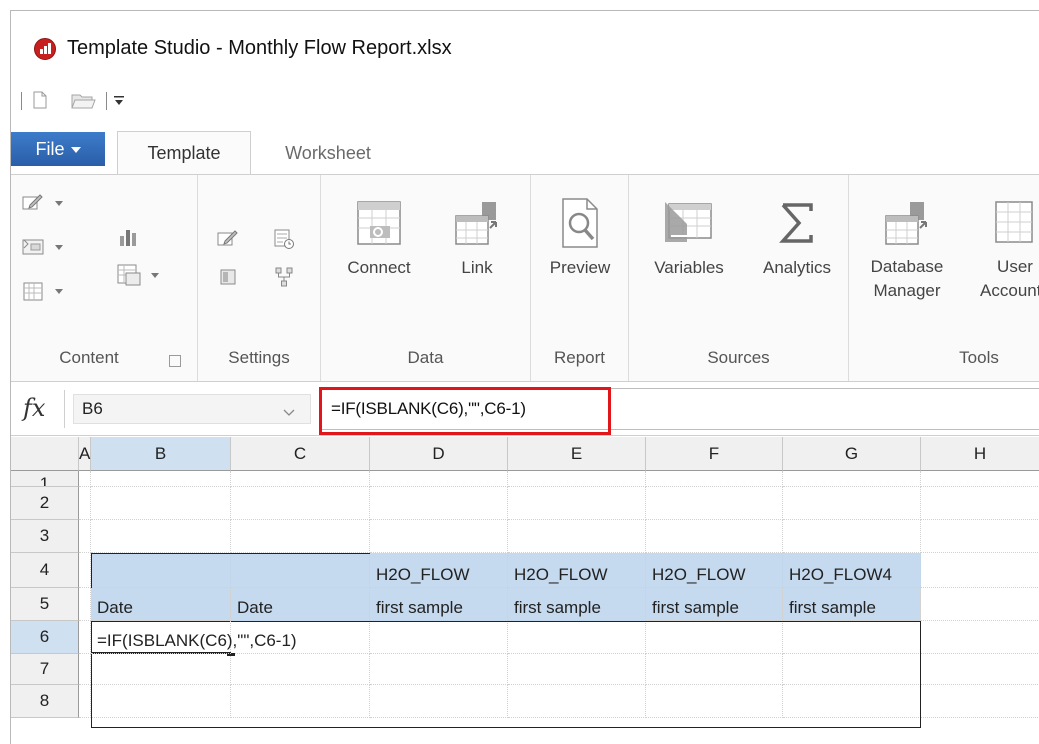 This screenshot has width=1039, height=744. What do you see at coordinates (45, 479) in the screenshot?
I see `row-header-1: 1` at bounding box center [45, 479].